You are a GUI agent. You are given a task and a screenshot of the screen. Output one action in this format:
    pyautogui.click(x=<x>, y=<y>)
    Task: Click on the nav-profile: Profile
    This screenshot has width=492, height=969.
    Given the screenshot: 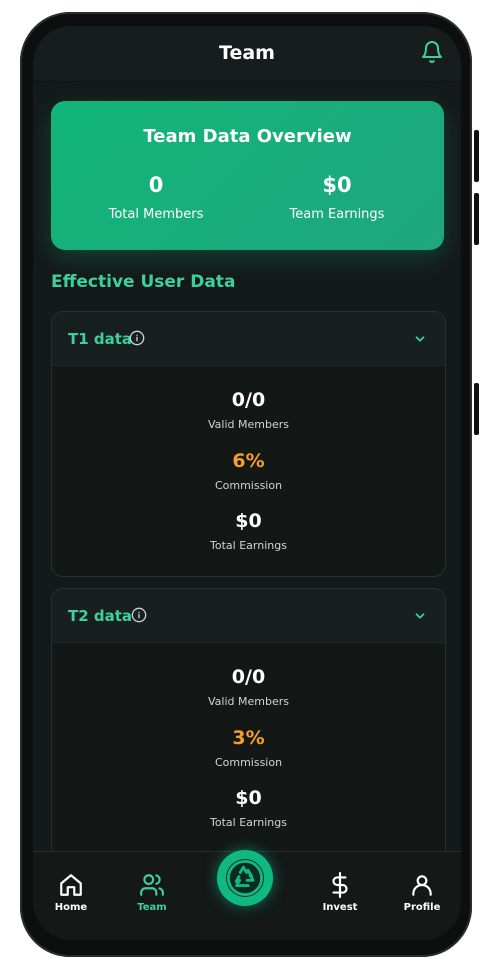 What is the action you would take?
    pyautogui.click(x=422, y=892)
    